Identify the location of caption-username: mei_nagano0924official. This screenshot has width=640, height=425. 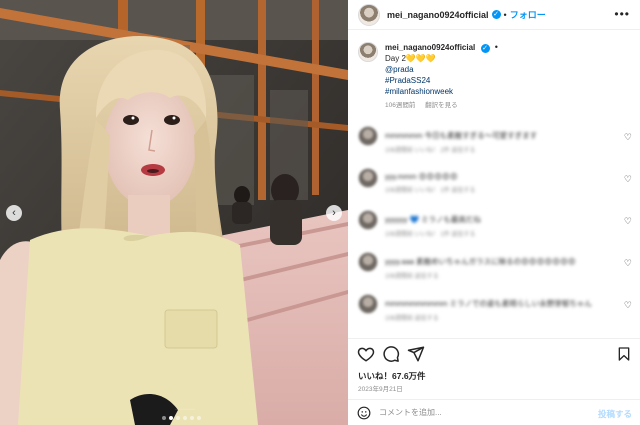
(430, 47).